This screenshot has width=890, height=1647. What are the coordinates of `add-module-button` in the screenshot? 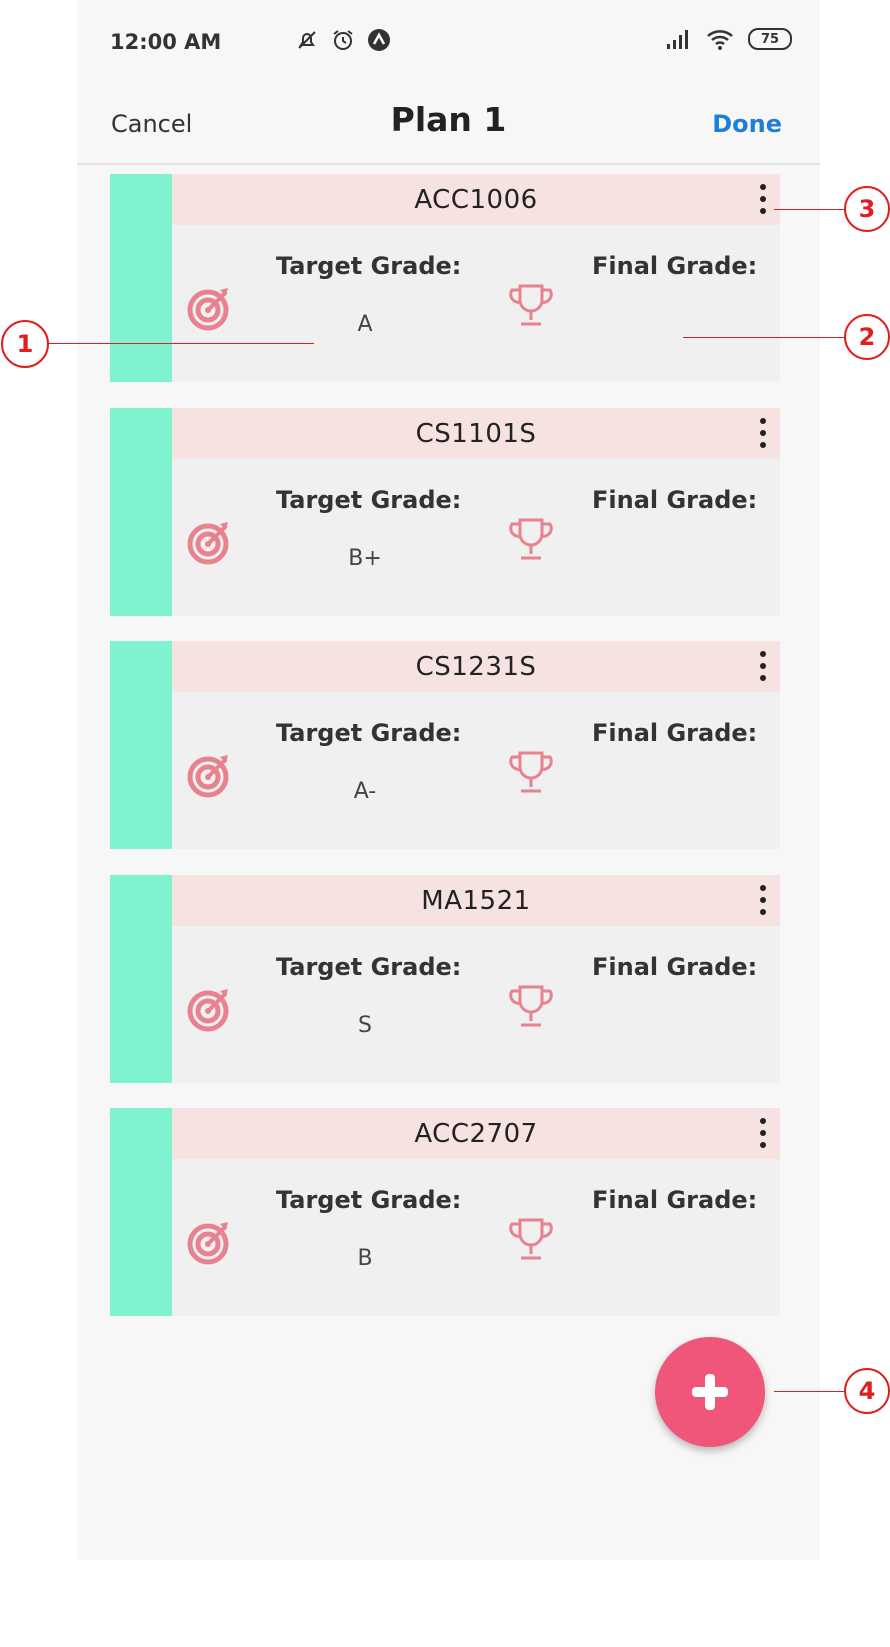 It's located at (710, 1392).